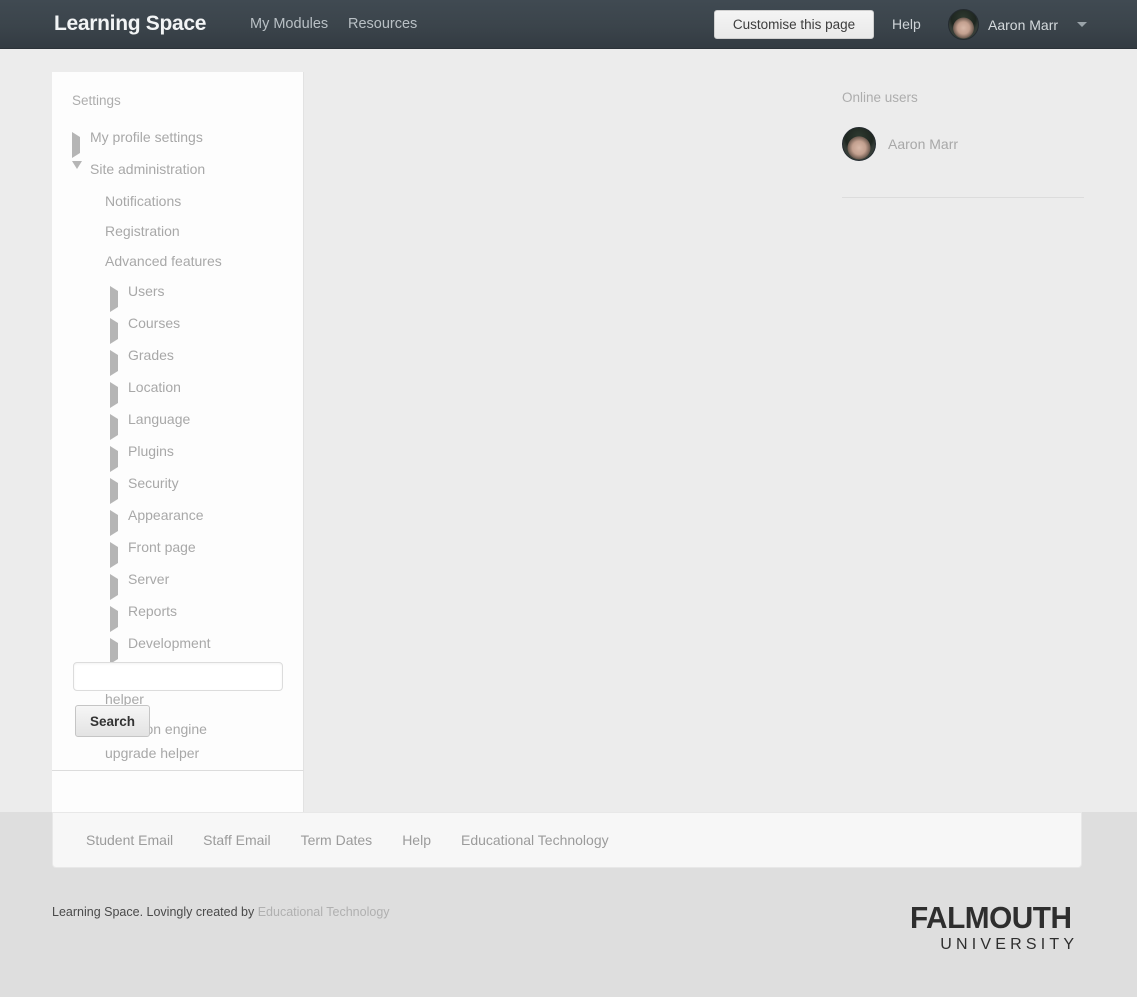  I want to click on settings-tree-item: Development, so click(206, 647).